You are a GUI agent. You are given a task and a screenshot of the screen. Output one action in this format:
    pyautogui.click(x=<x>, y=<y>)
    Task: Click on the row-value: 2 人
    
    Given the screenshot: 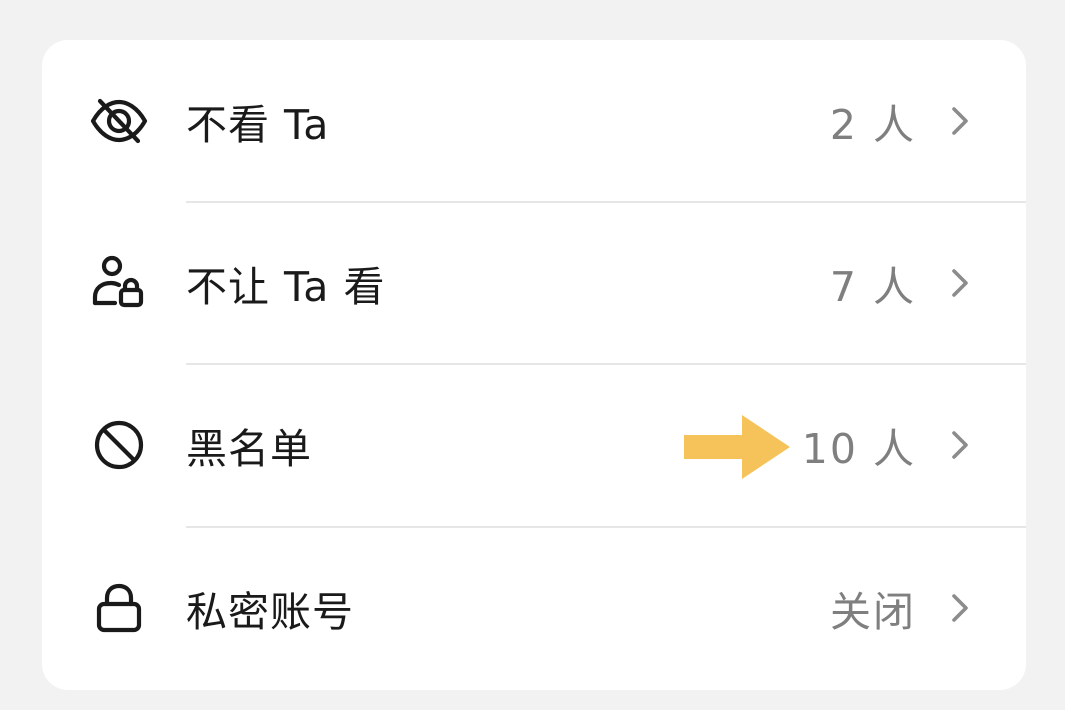 What is the action you would take?
    pyautogui.click(x=872, y=125)
    